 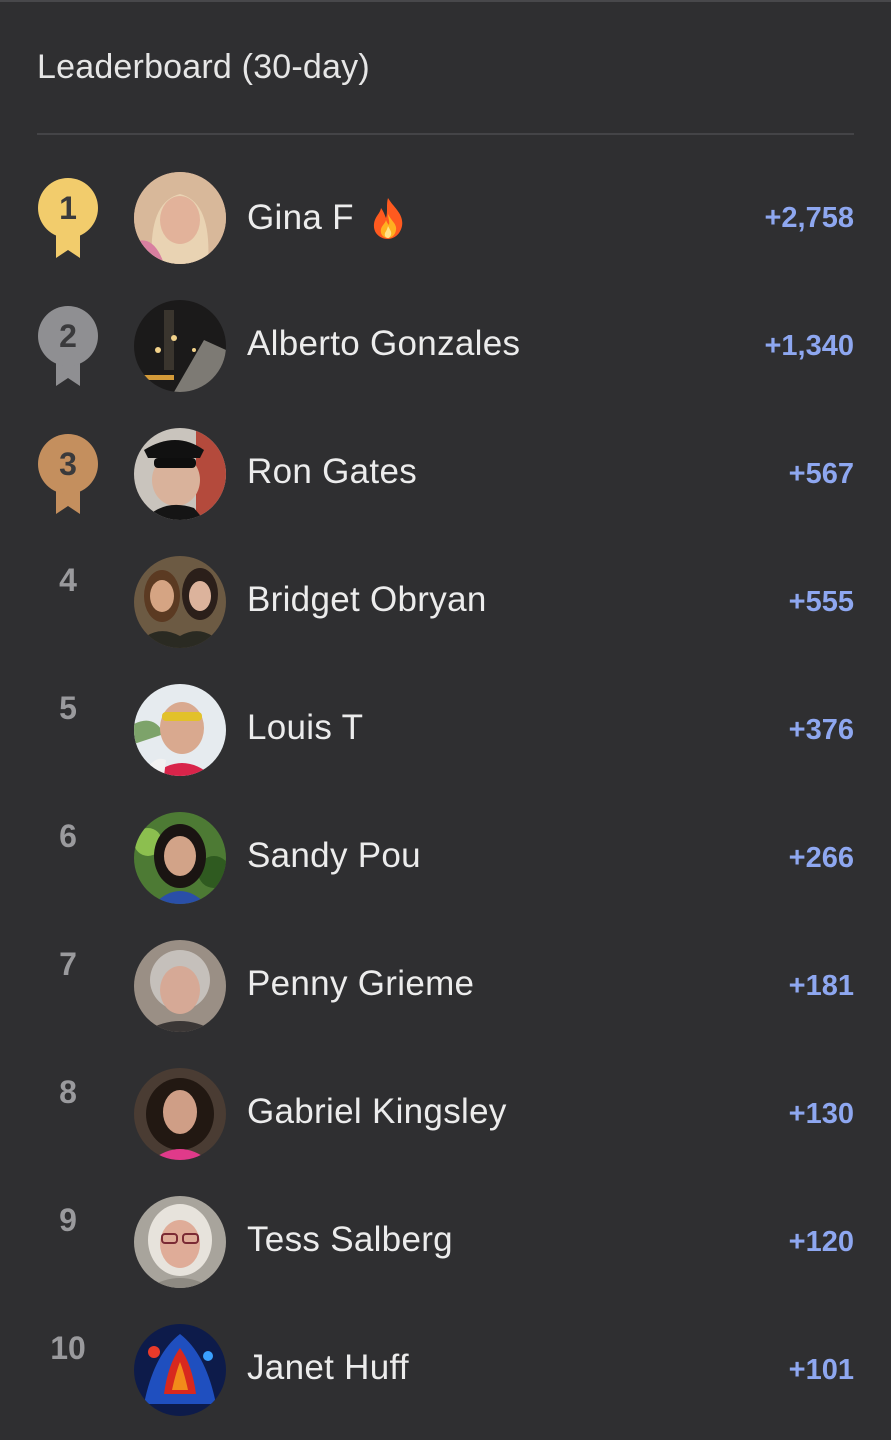 I want to click on player-name: Penny Grieme, so click(x=360, y=984).